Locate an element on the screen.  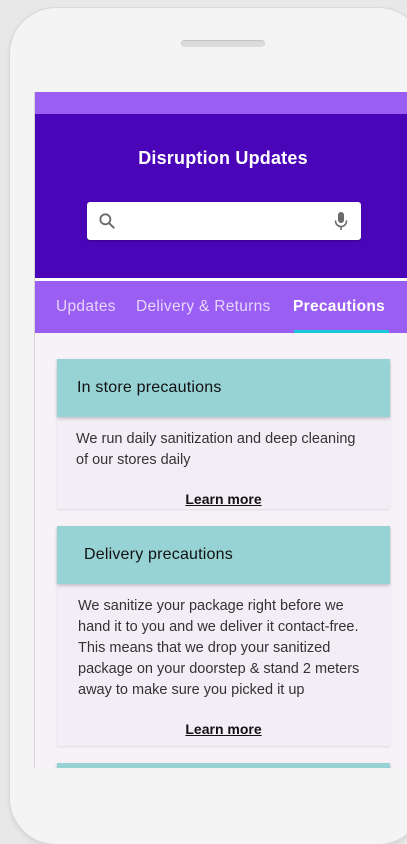
mic-icon is located at coordinates (341, 221).